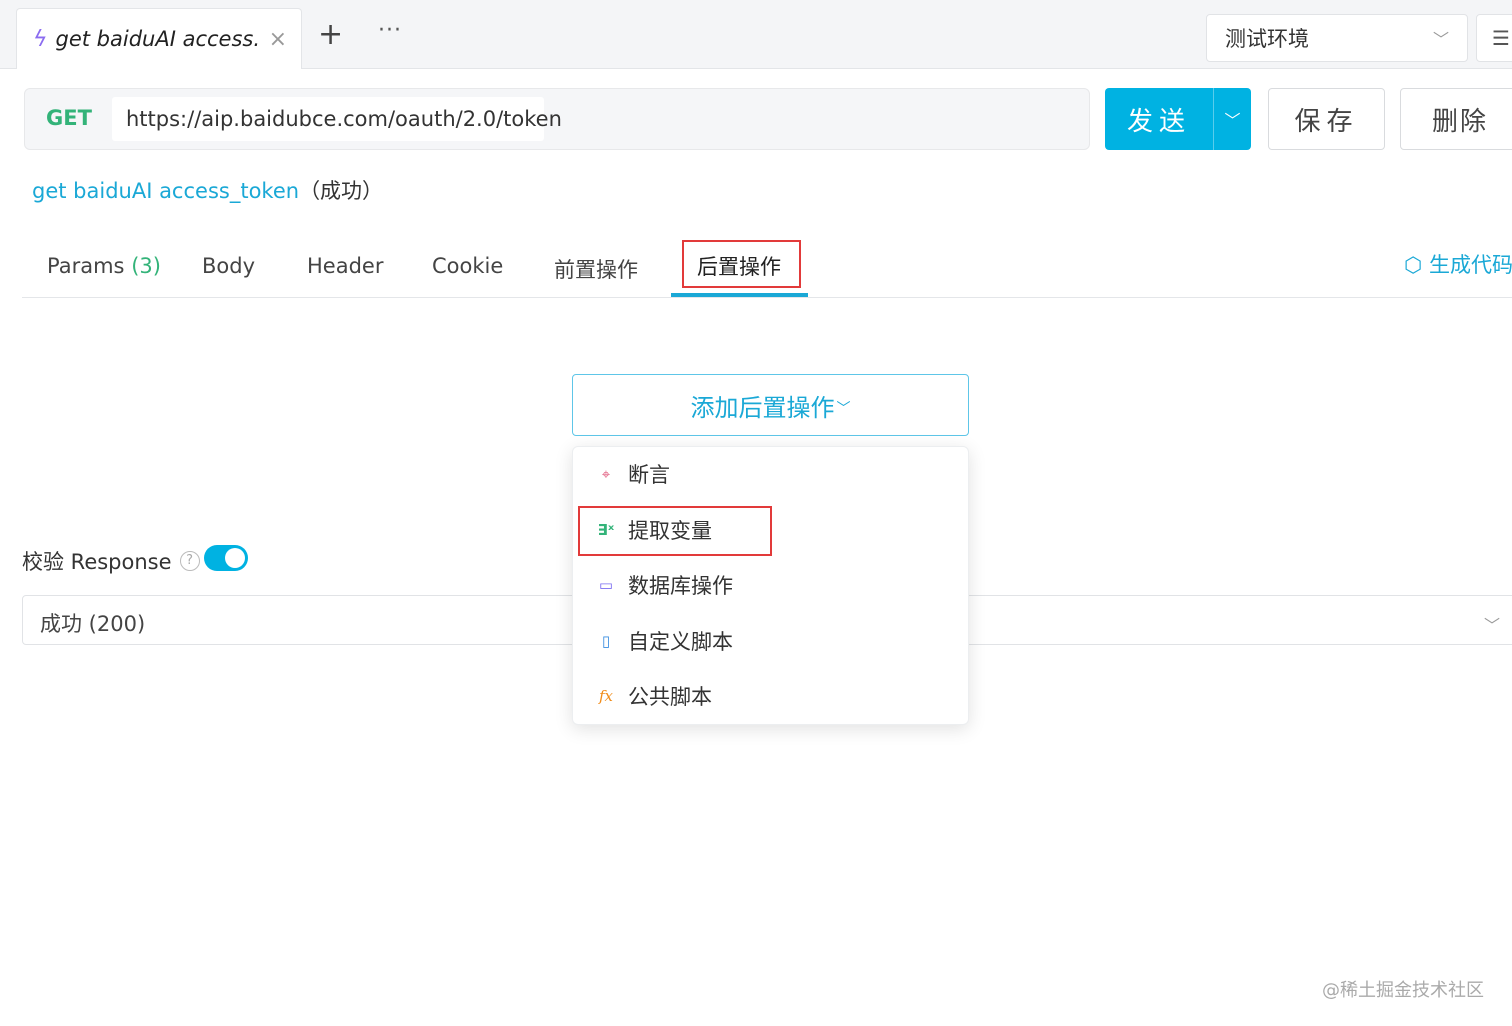  What do you see at coordinates (606, 585) in the screenshot?
I see `sql-monitor-icon: ▭` at bounding box center [606, 585].